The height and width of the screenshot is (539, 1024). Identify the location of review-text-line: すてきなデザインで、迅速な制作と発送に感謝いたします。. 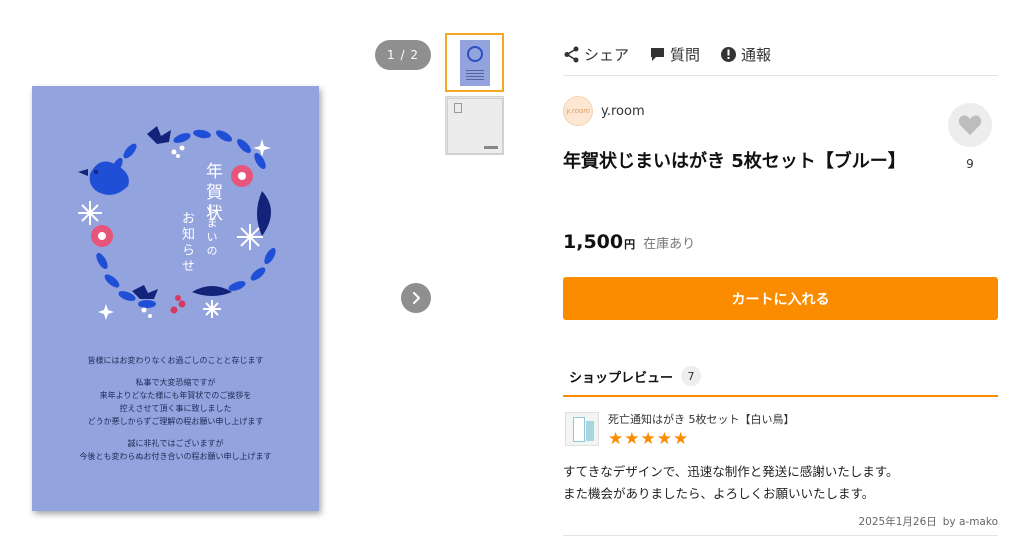
(731, 471).